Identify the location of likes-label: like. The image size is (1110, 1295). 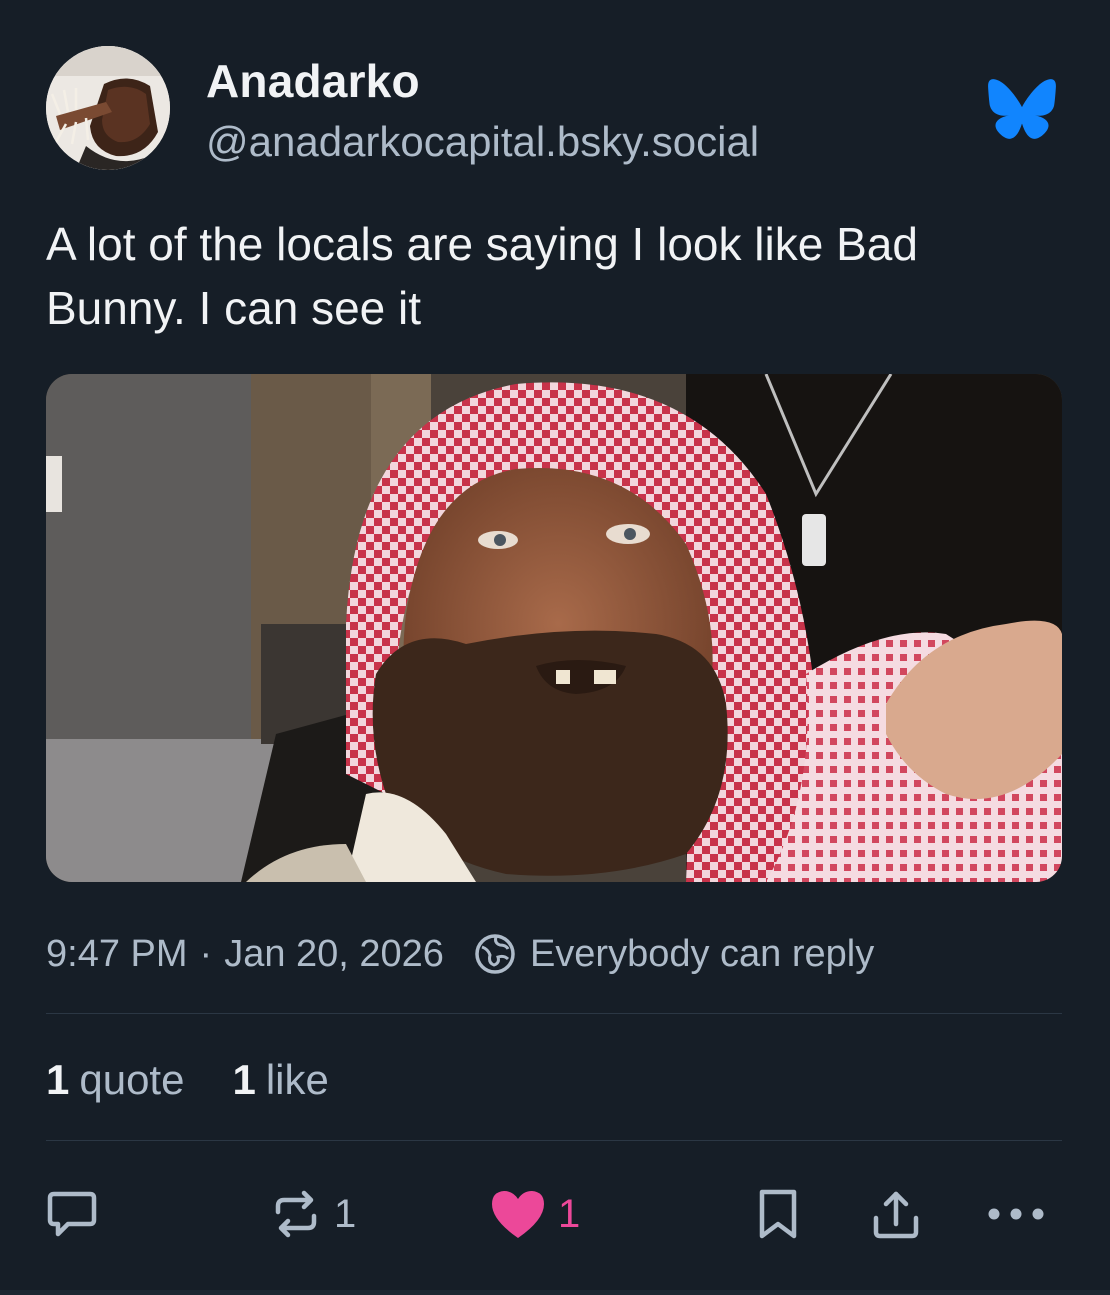
(297, 1079).